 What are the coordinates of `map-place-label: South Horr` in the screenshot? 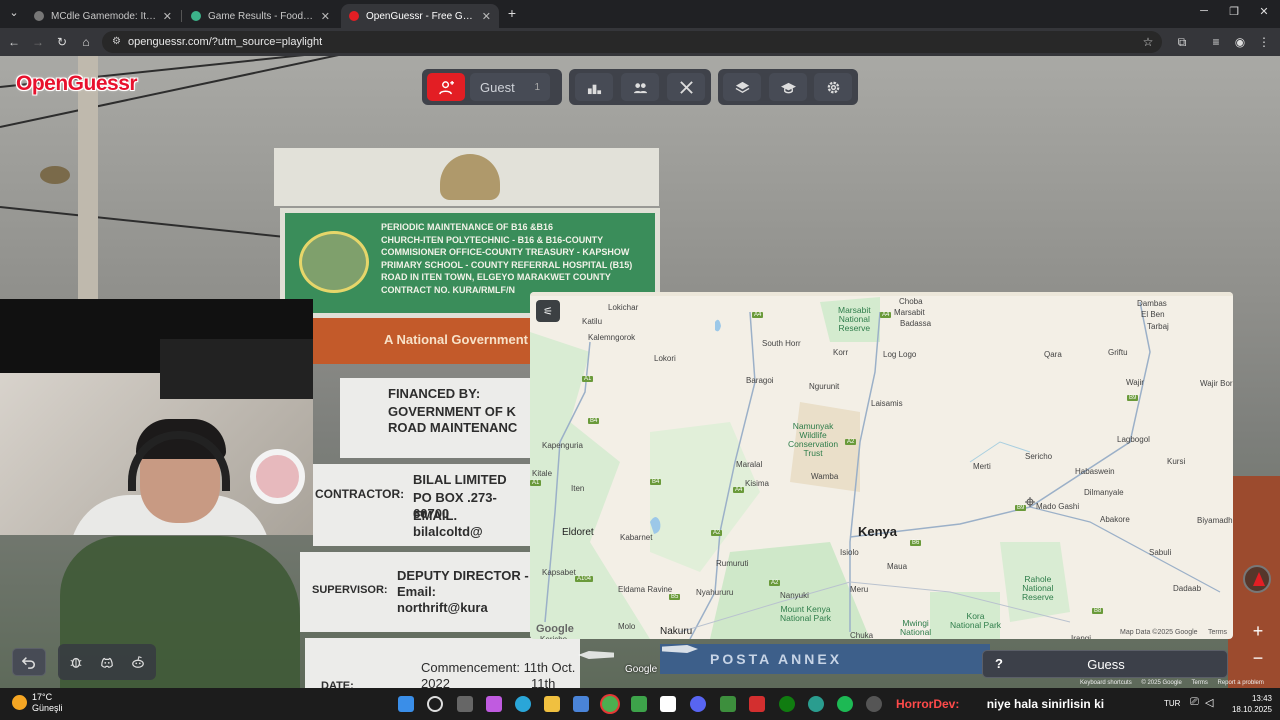 It's located at (781, 343).